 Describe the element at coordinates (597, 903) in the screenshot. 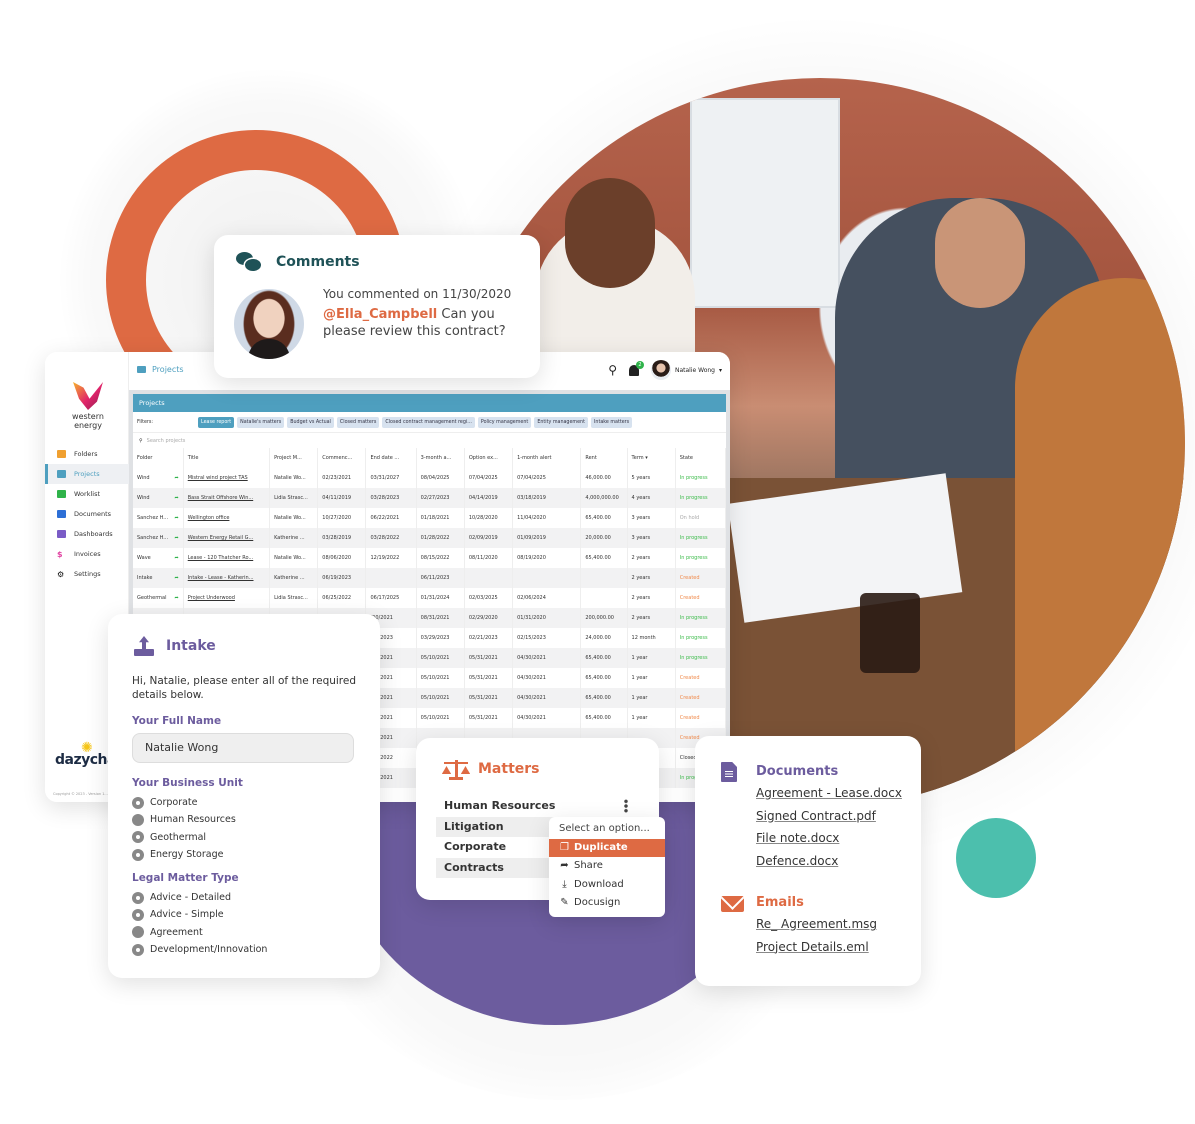

I see `menu-item-label: Docusign` at that location.